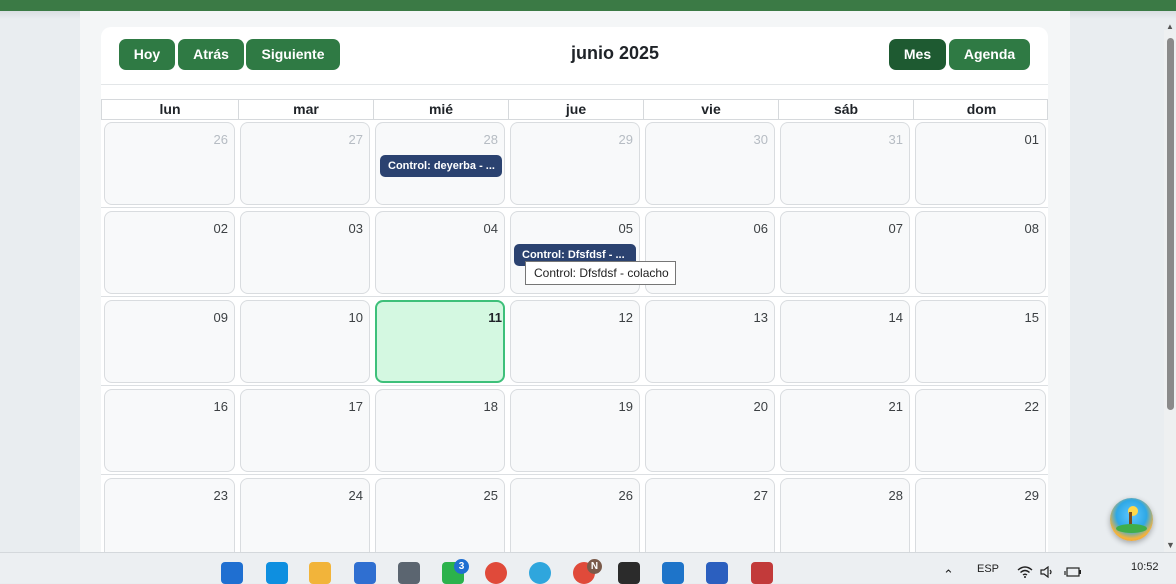  Describe the element at coordinates (277, 573) in the screenshot. I see `edge-copilot-icon` at that location.